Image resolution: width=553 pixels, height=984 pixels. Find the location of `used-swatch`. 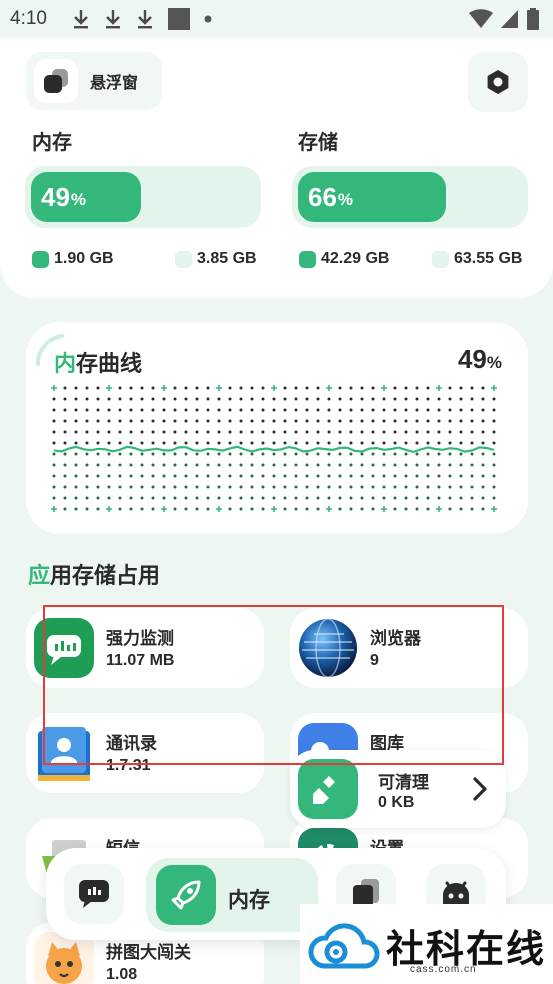

used-swatch is located at coordinates (307, 259).